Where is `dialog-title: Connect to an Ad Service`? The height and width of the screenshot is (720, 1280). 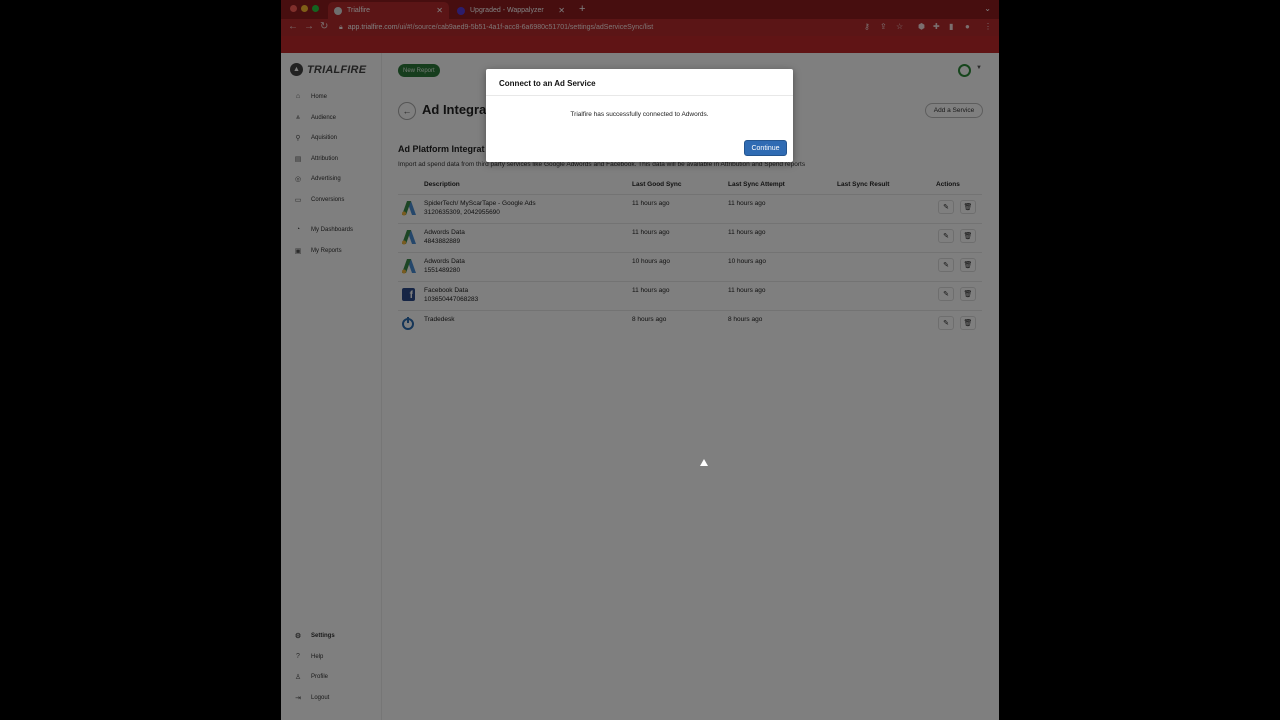 dialog-title: Connect to an Ad Service is located at coordinates (547, 83).